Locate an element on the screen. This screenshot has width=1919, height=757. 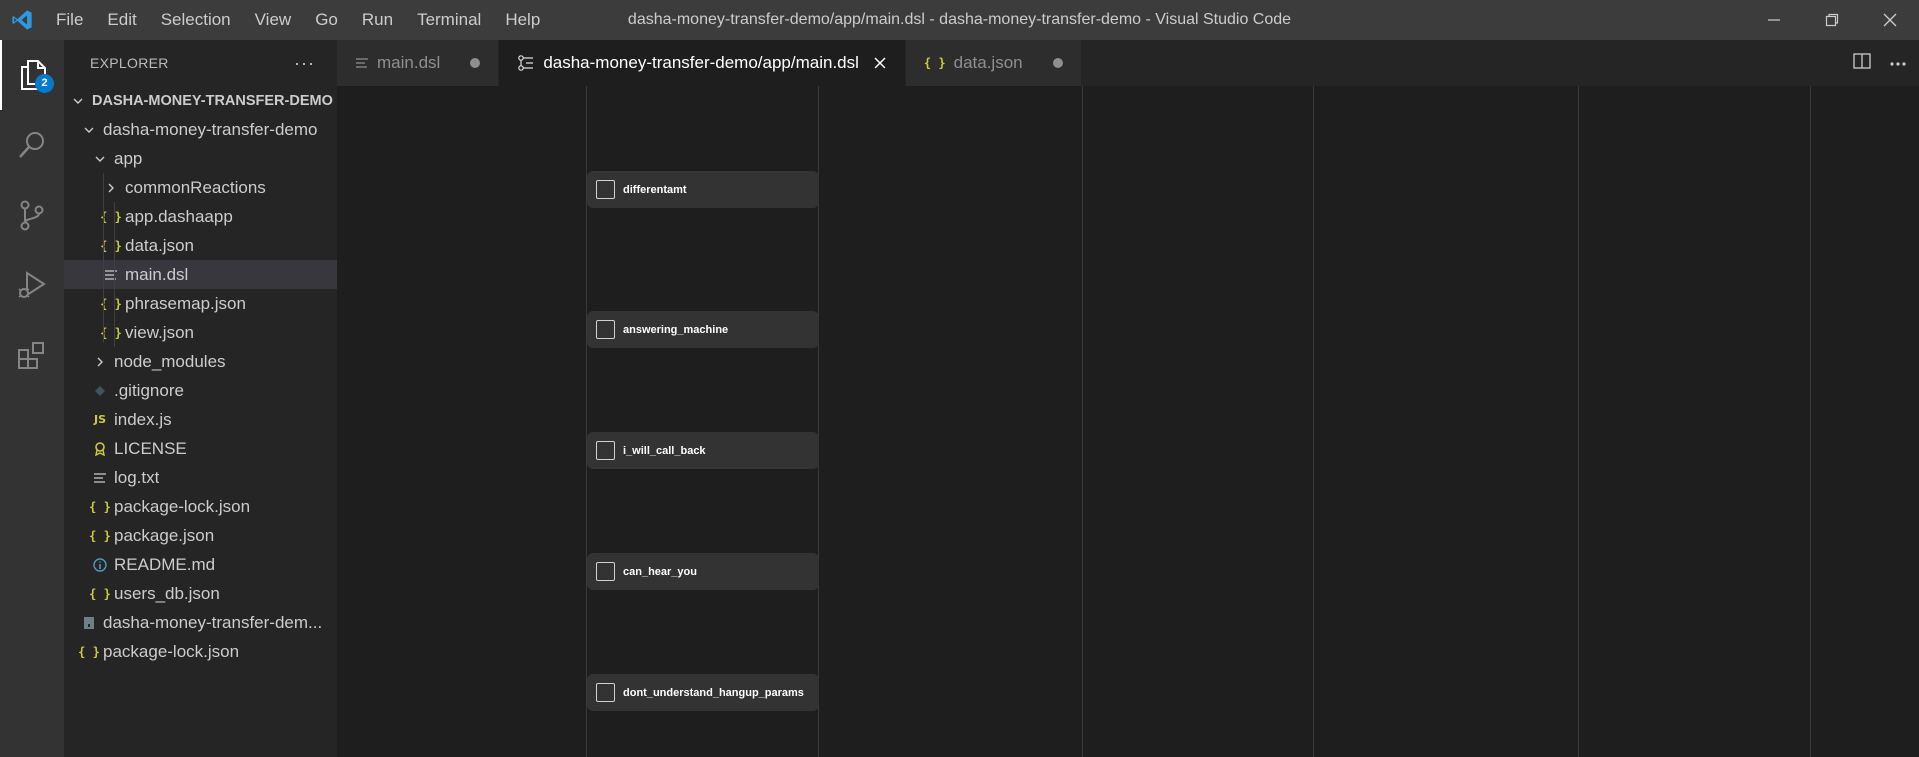
window-controls is located at coordinates (1832, 20).